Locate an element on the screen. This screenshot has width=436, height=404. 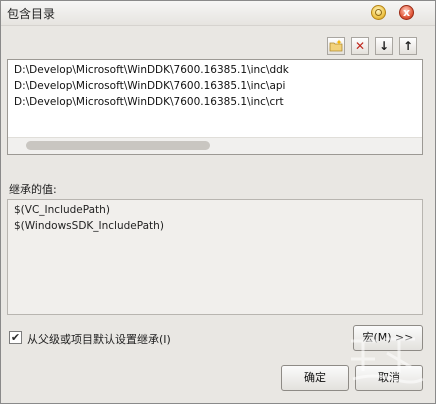
scrollbar-thumb is located at coordinates (118, 145).